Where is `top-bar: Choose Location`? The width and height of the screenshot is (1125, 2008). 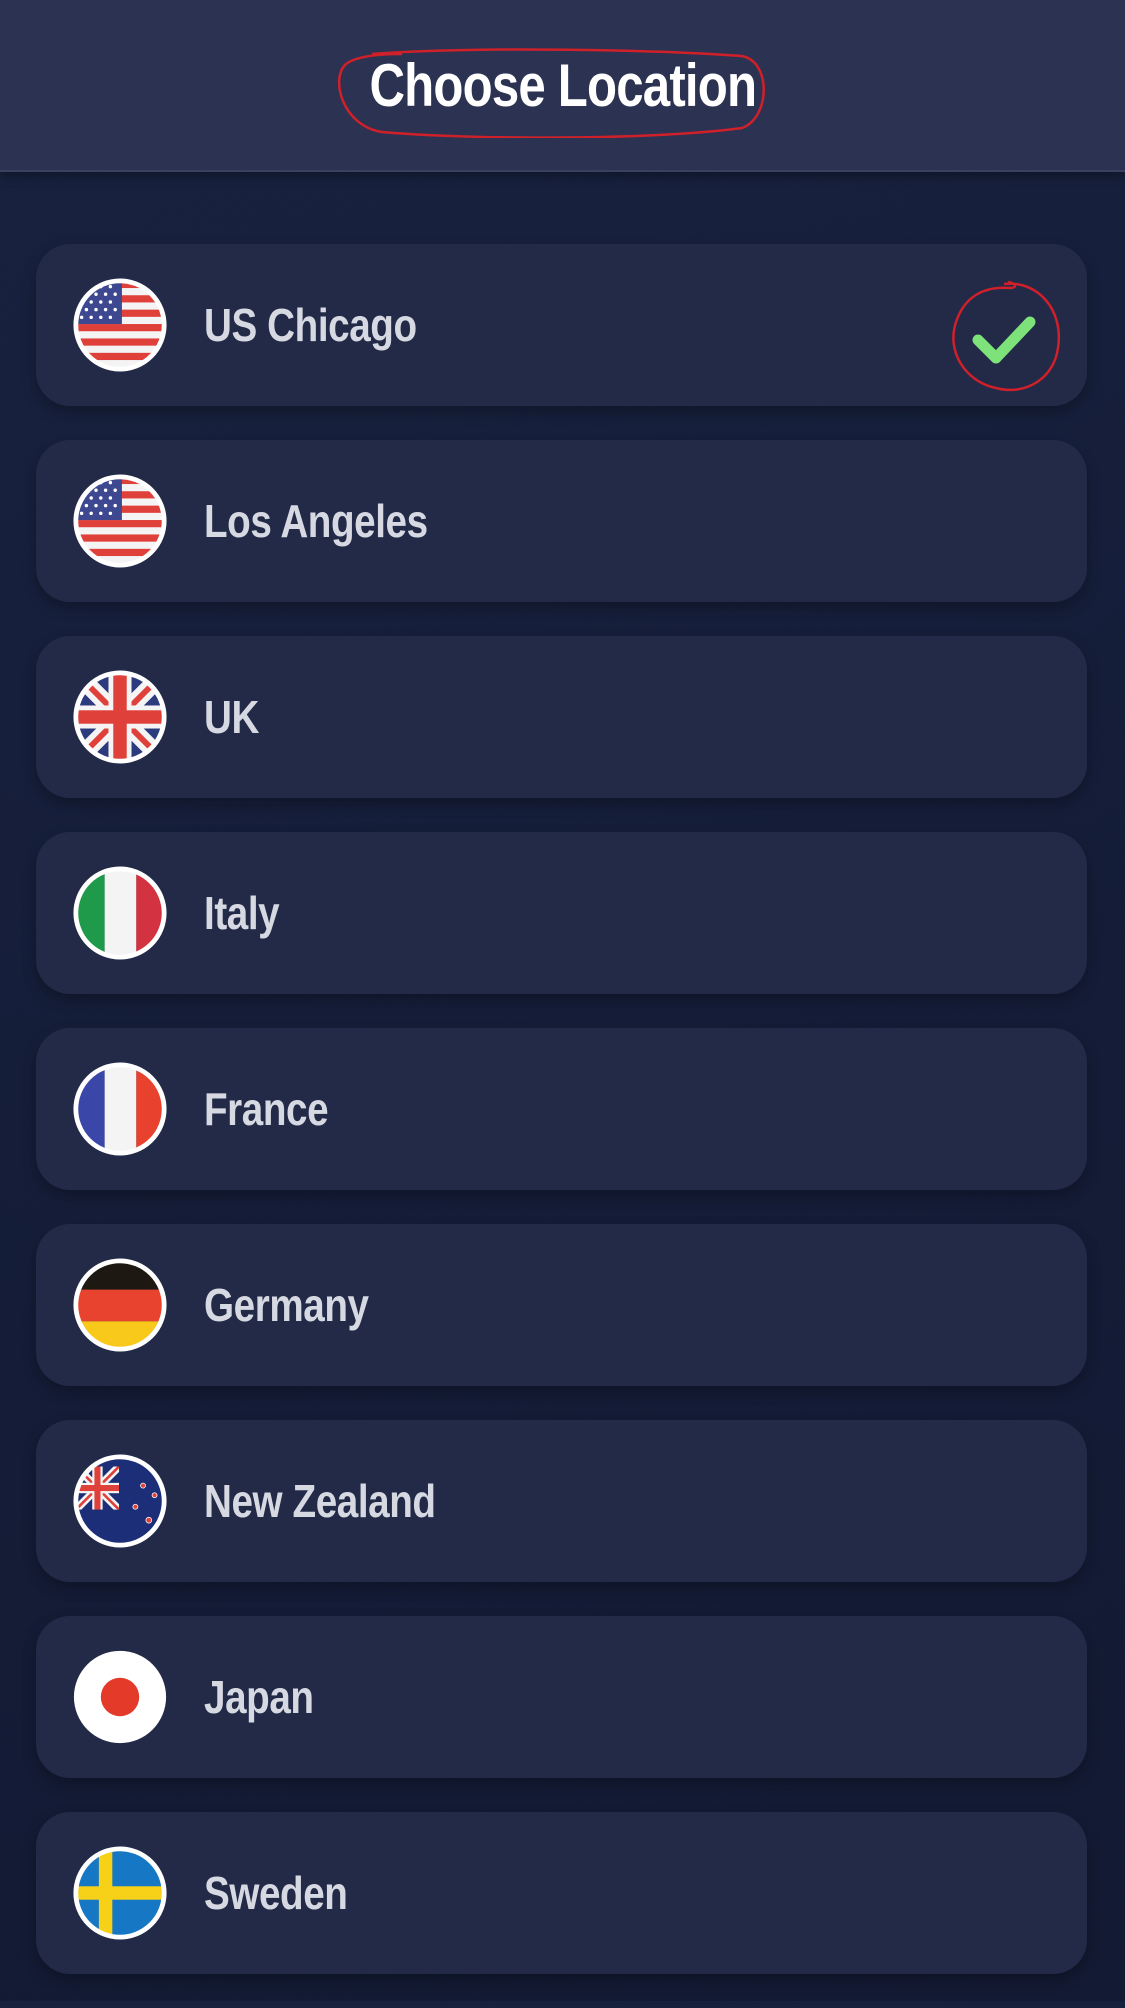 top-bar: Choose Location is located at coordinates (562, 86).